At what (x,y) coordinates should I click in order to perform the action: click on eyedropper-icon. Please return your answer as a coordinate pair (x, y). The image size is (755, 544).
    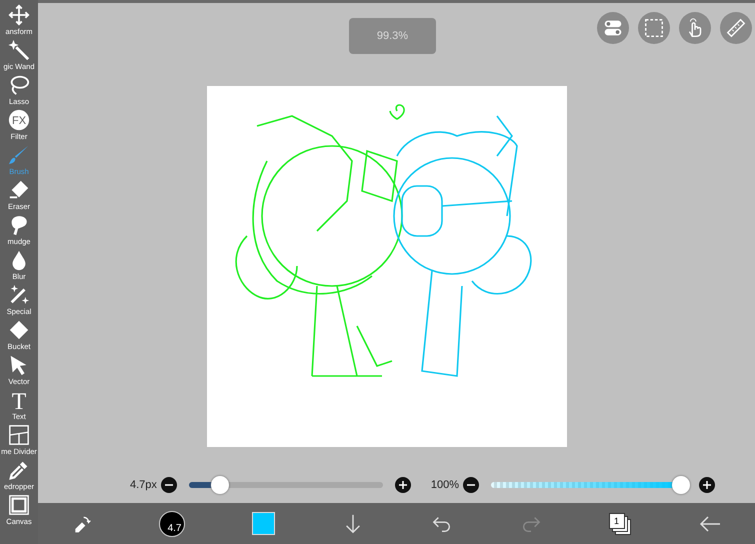
    Looking at the image, I should click on (19, 470).